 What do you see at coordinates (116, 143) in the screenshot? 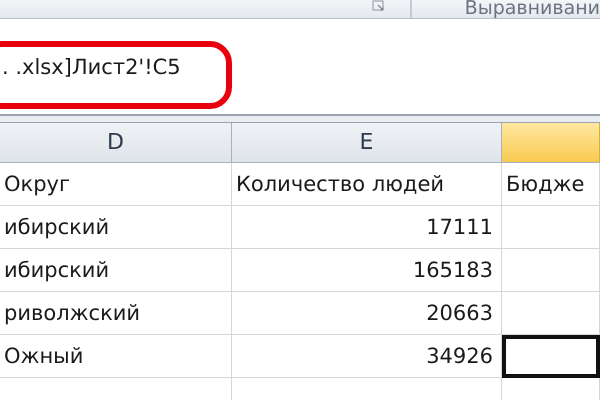
I see `column-header: D` at bounding box center [116, 143].